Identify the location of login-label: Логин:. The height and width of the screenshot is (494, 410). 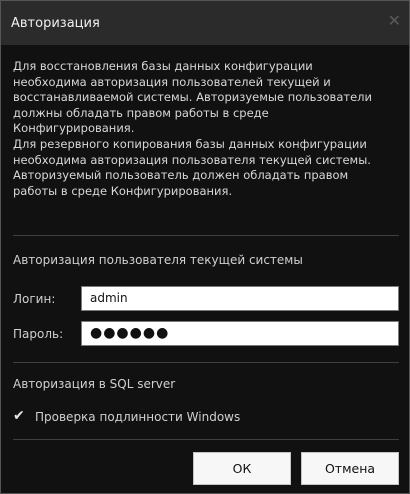
(34, 299).